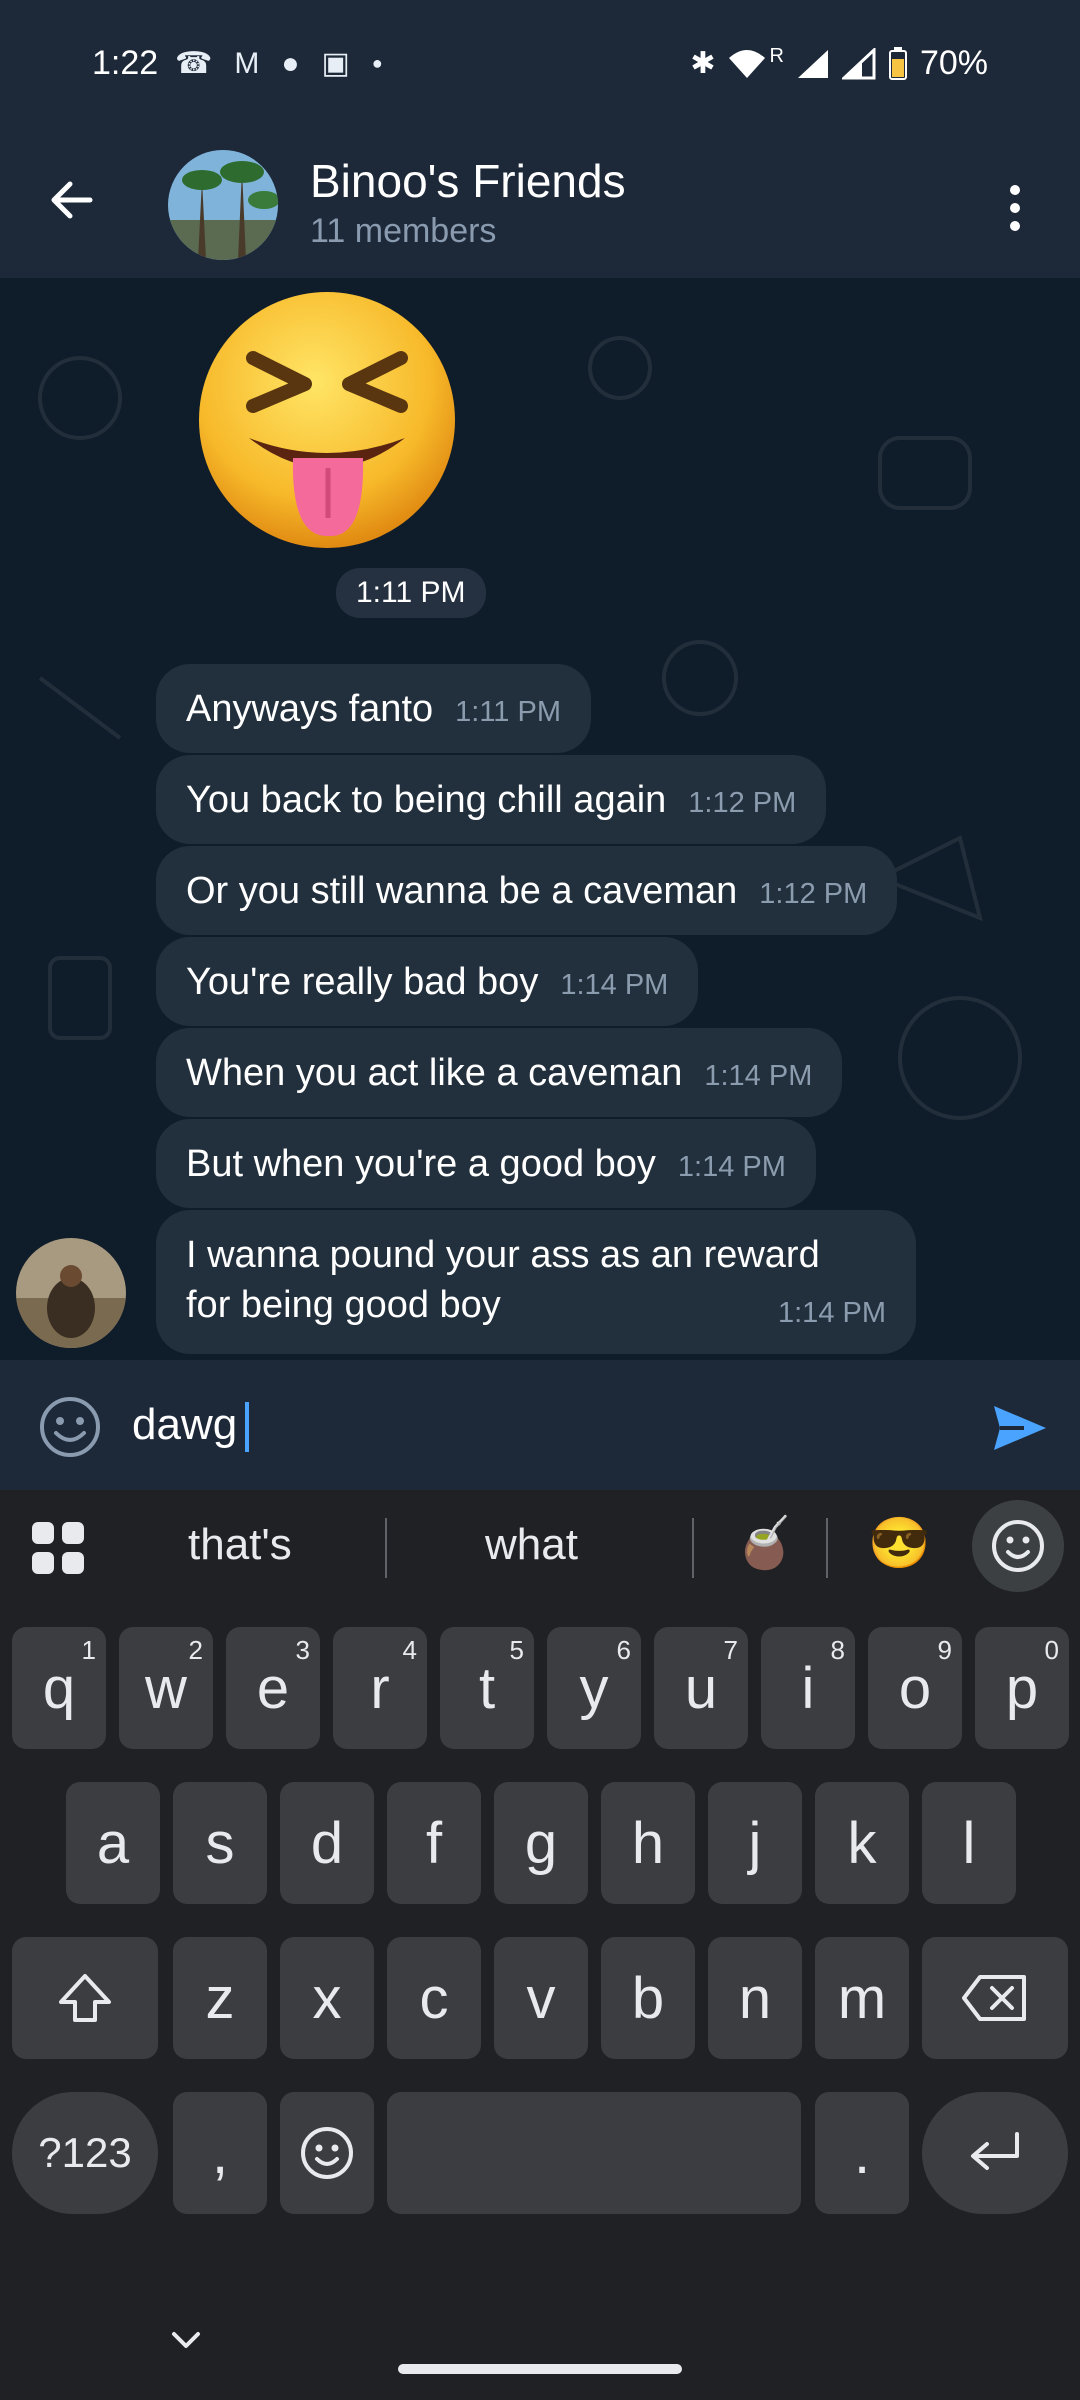  Describe the element at coordinates (944, 1650) in the screenshot. I see `key-hint: 9` at that location.